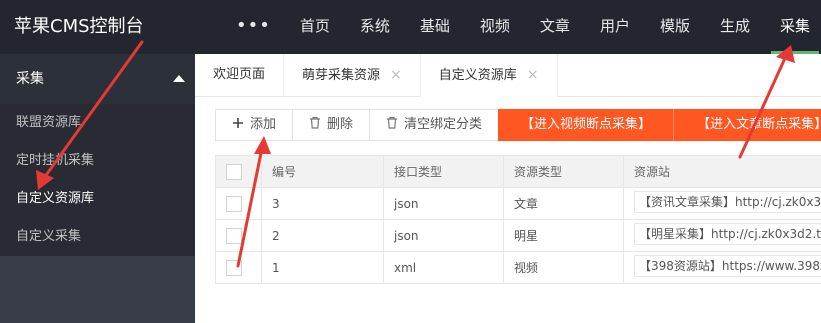 This screenshot has width=821, height=323. What do you see at coordinates (563, 235) in the screenshot?
I see `cell-resource-type: 明星` at bounding box center [563, 235].